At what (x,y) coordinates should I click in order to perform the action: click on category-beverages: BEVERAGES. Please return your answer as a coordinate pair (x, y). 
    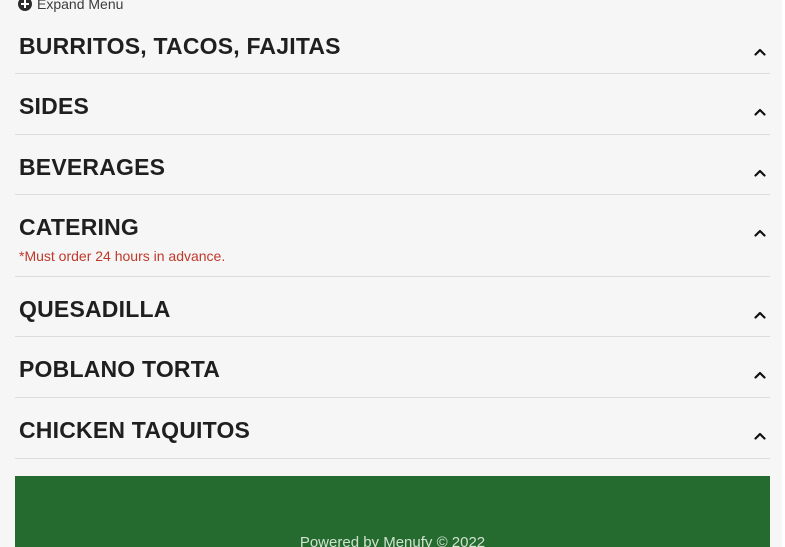
    Looking at the image, I should click on (392, 165).